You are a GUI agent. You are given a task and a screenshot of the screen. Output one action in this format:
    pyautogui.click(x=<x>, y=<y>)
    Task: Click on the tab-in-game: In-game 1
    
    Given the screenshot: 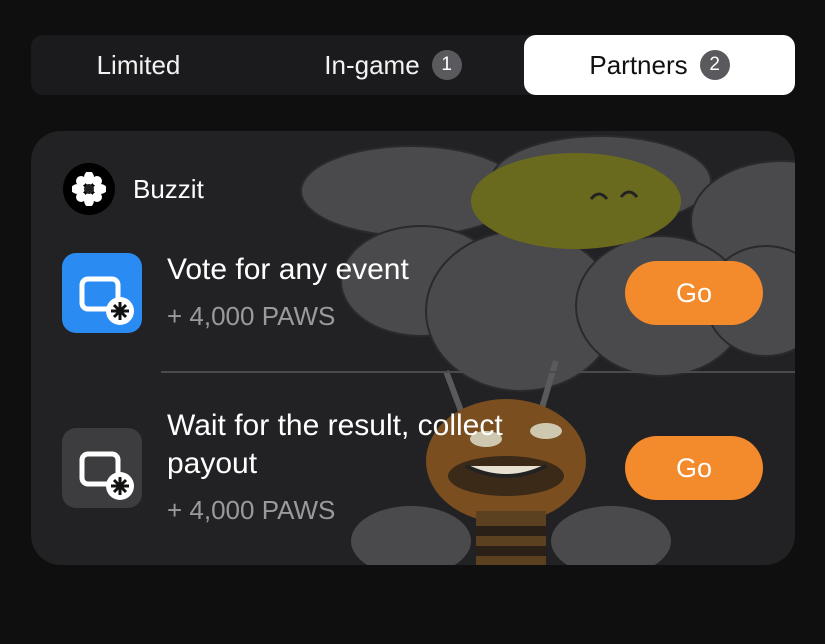 What is the action you would take?
    pyautogui.click(x=393, y=65)
    